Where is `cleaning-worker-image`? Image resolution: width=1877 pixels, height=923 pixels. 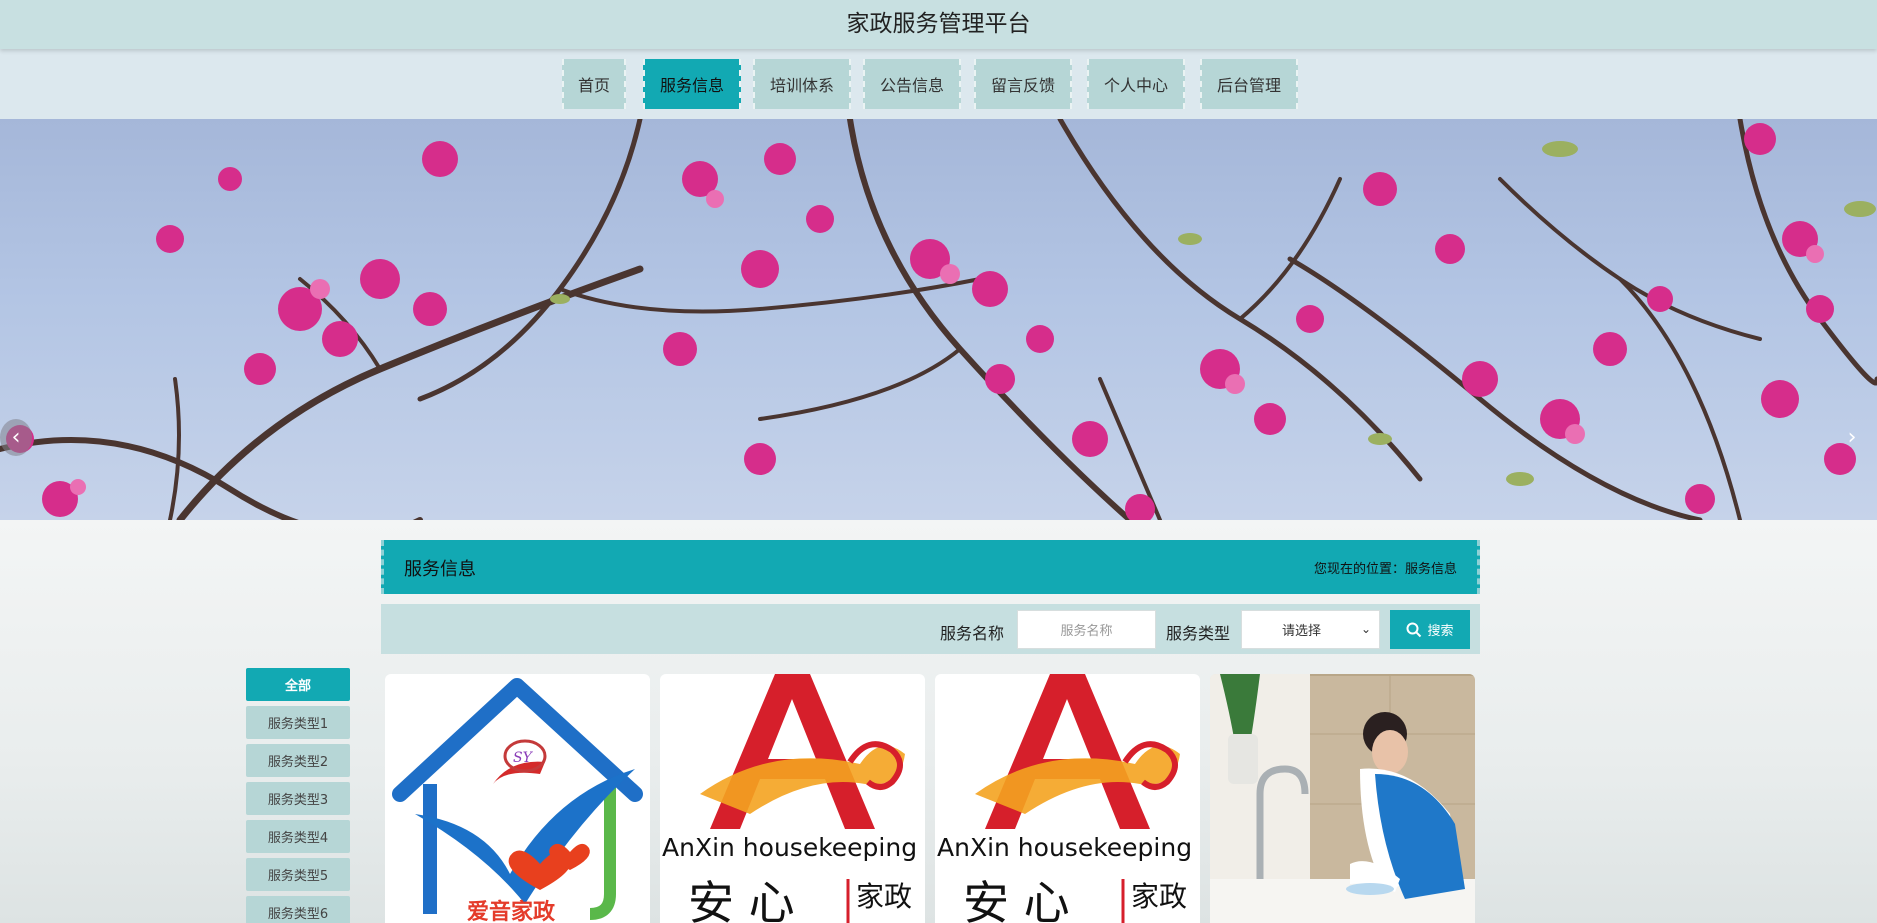 cleaning-worker-image is located at coordinates (1342, 798).